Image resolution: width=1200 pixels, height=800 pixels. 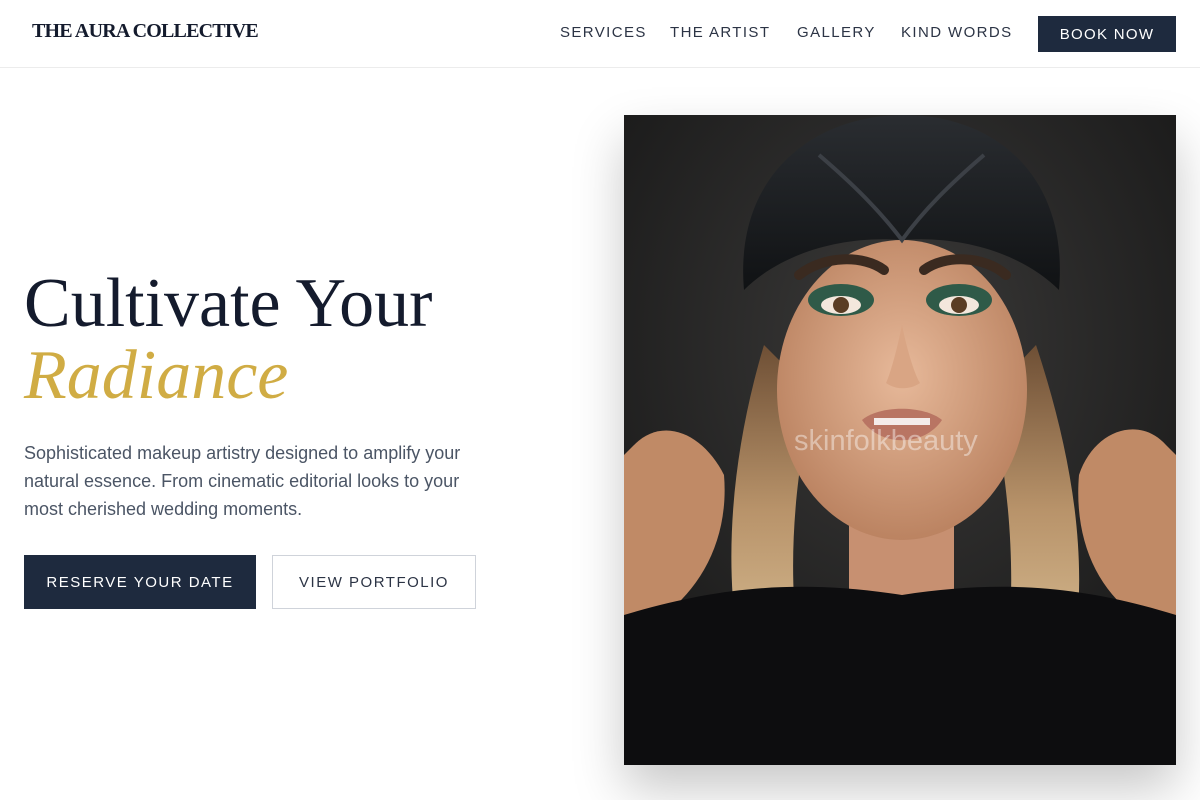 I want to click on nav-link-the-artist: THE ARTIST, so click(x=720, y=32).